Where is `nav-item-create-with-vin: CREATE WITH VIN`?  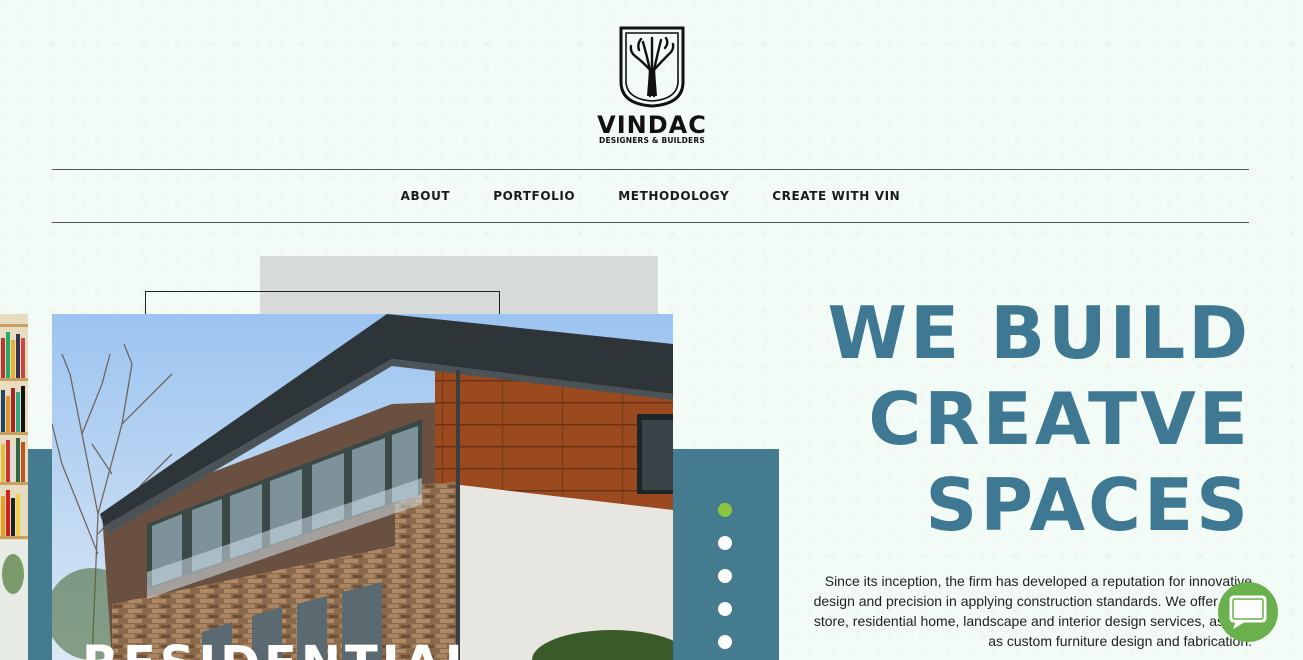
nav-item-create-with-vin: CREATE WITH VIN is located at coordinates (836, 196).